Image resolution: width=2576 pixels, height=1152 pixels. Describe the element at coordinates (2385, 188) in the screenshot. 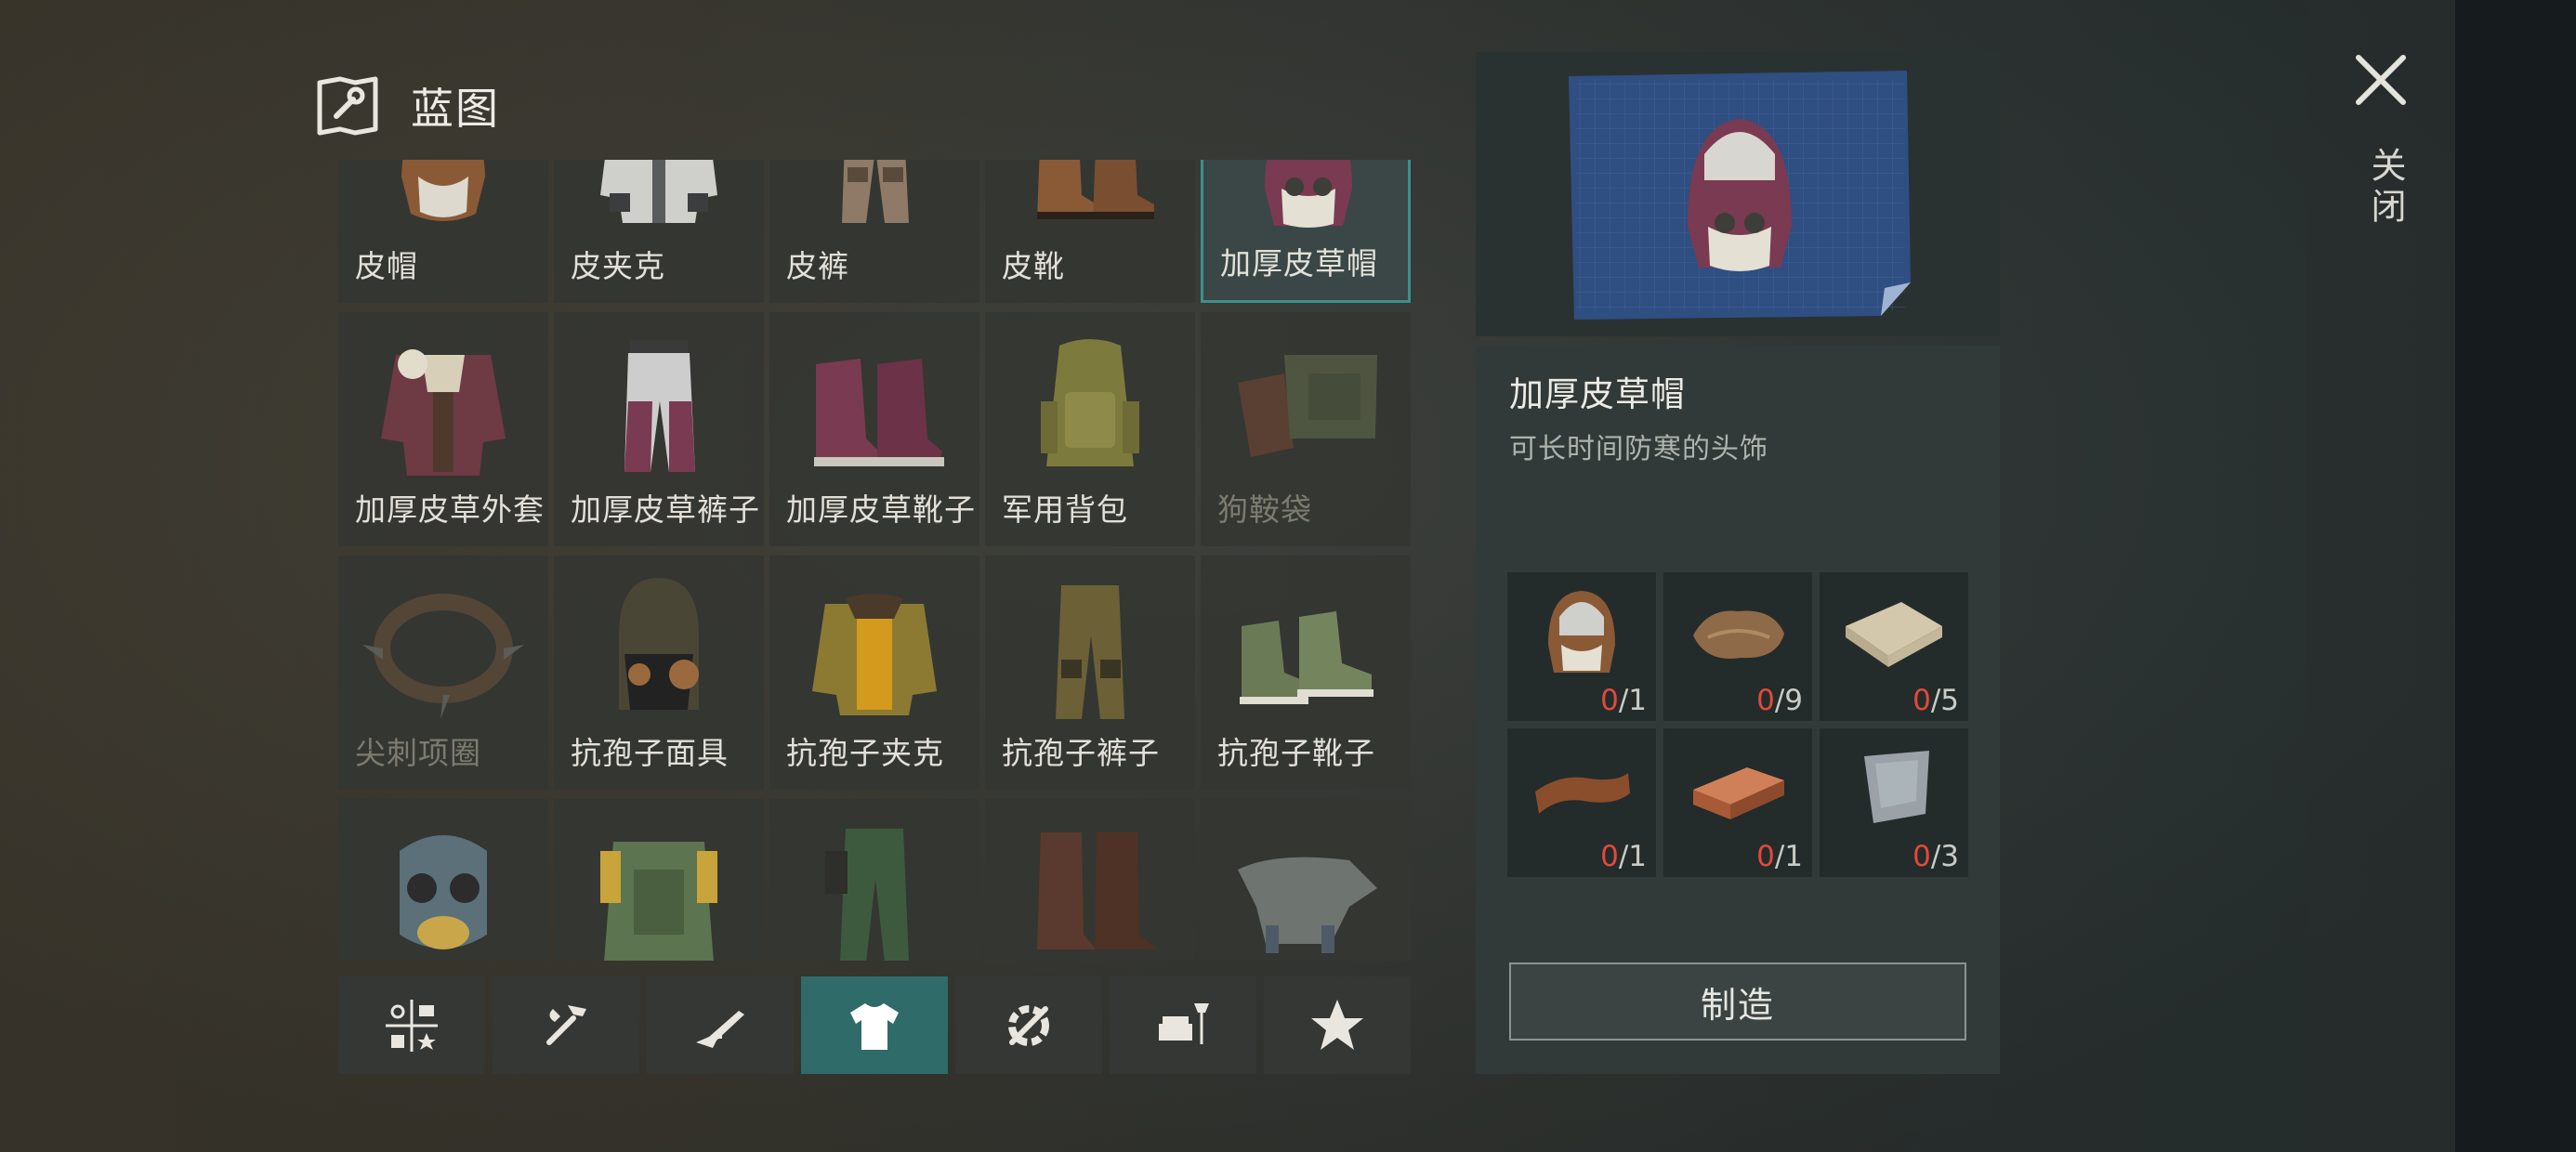

I see `close-label: 关闭` at that location.